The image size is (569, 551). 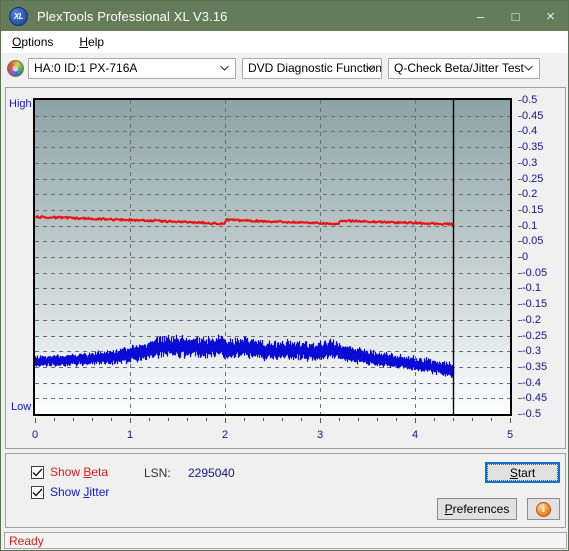 What do you see at coordinates (533, 147) in the screenshot?
I see `y-axis-tick-label: 0.35` at bounding box center [533, 147].